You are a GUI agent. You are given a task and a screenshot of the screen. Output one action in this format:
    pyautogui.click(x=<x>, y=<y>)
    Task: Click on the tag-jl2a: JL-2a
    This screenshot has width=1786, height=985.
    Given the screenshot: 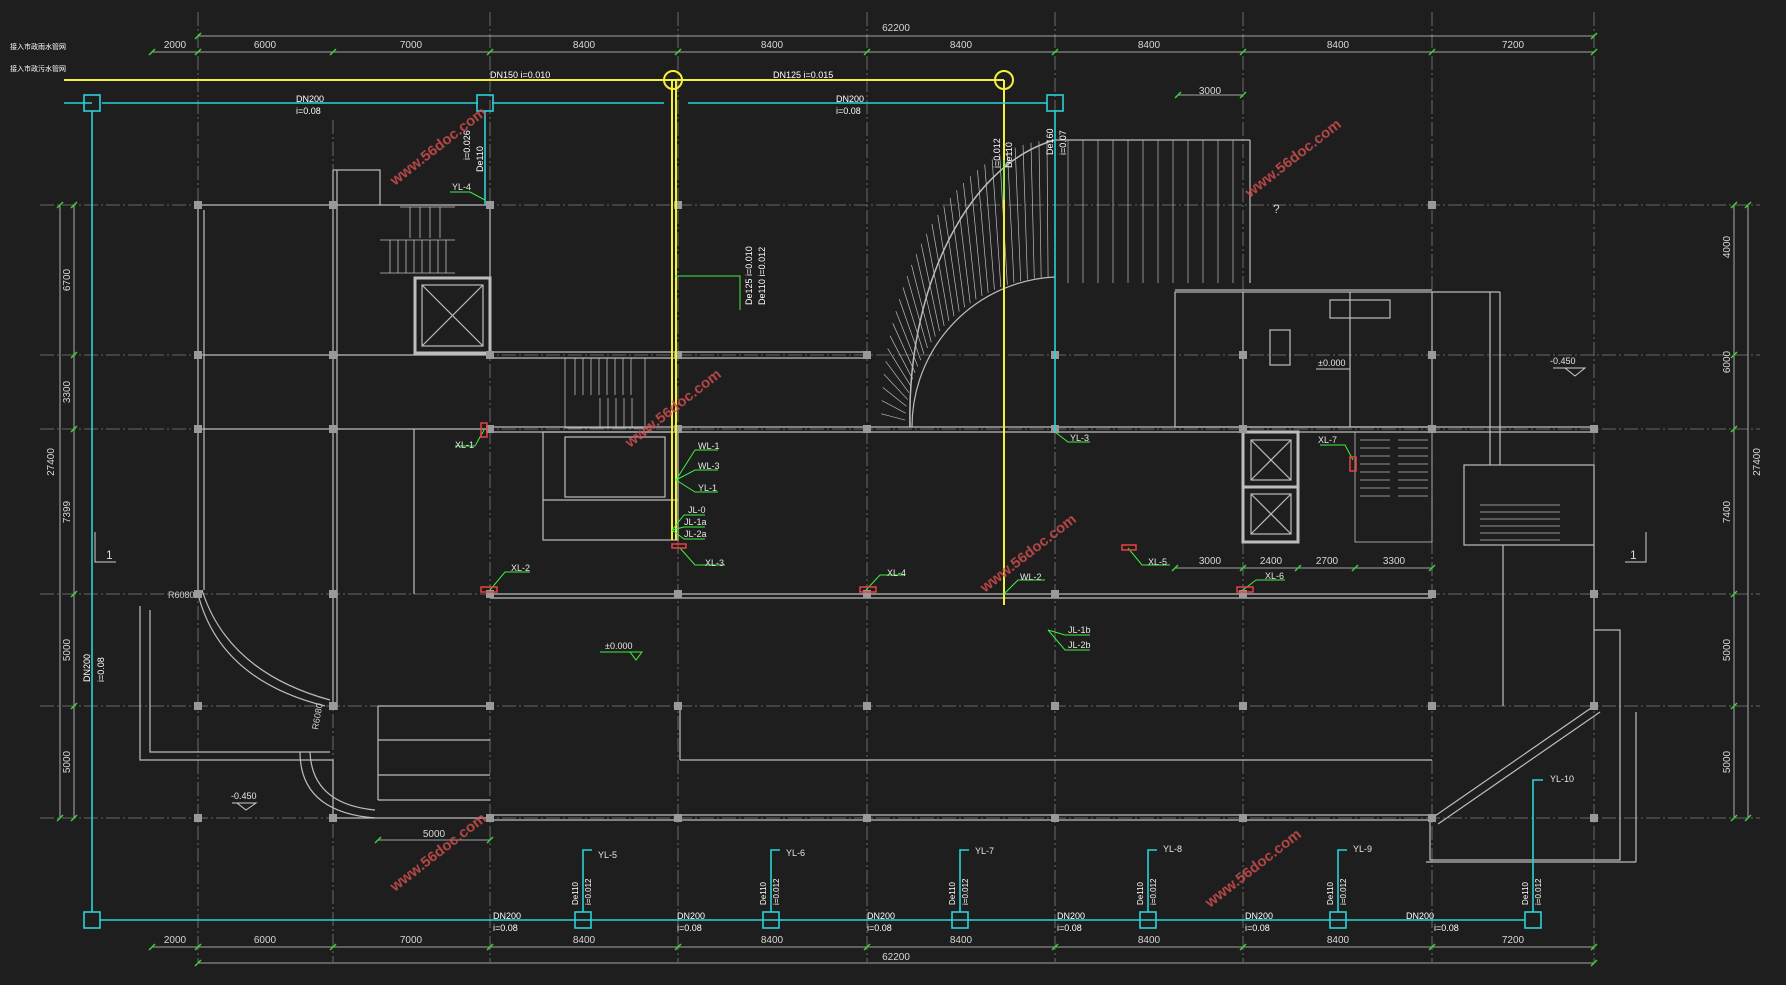 What is the action you would take?
    pyautogui.click(x=695, y=534)
    